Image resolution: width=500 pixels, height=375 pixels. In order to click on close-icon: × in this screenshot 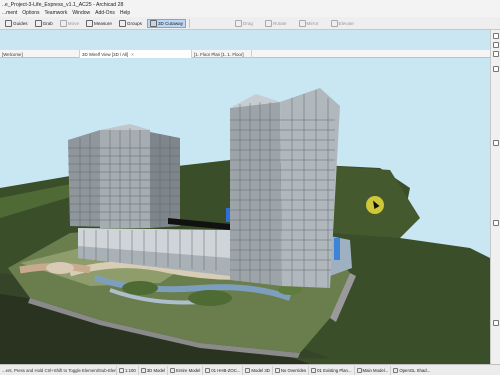, I will do `click(132, 54)`.